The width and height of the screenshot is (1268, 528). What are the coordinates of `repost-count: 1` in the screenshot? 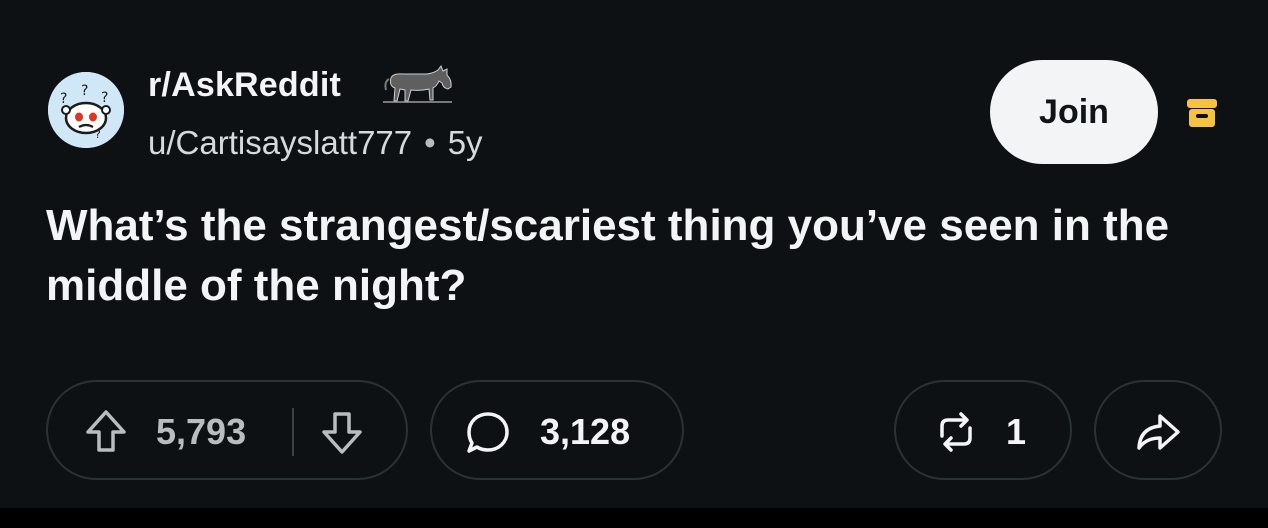 It's located at (1016, 431).